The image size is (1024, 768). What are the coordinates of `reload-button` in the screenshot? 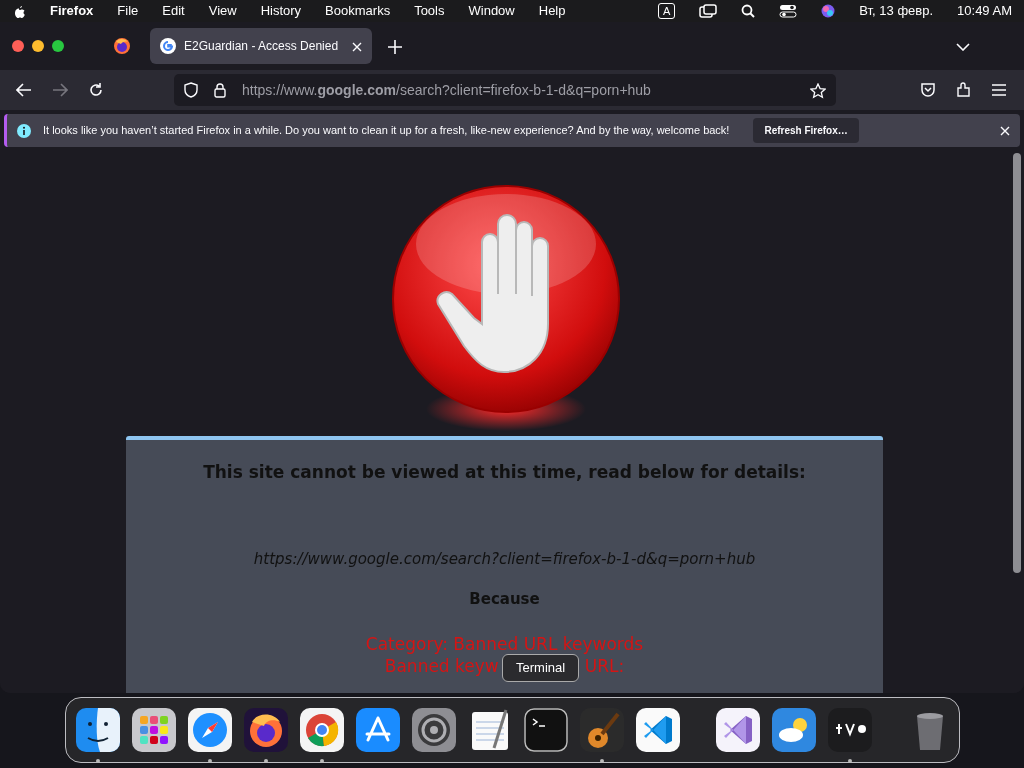 It's located at (96, 90).